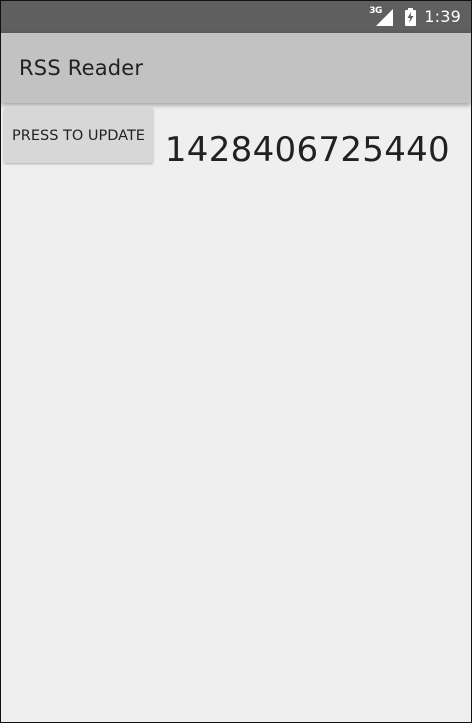 Image resolution: width=472 pixels, height=723 pixels. Describe the element at coordinates (385, 17) in the screenshot. I see `signal-icon` at that location.